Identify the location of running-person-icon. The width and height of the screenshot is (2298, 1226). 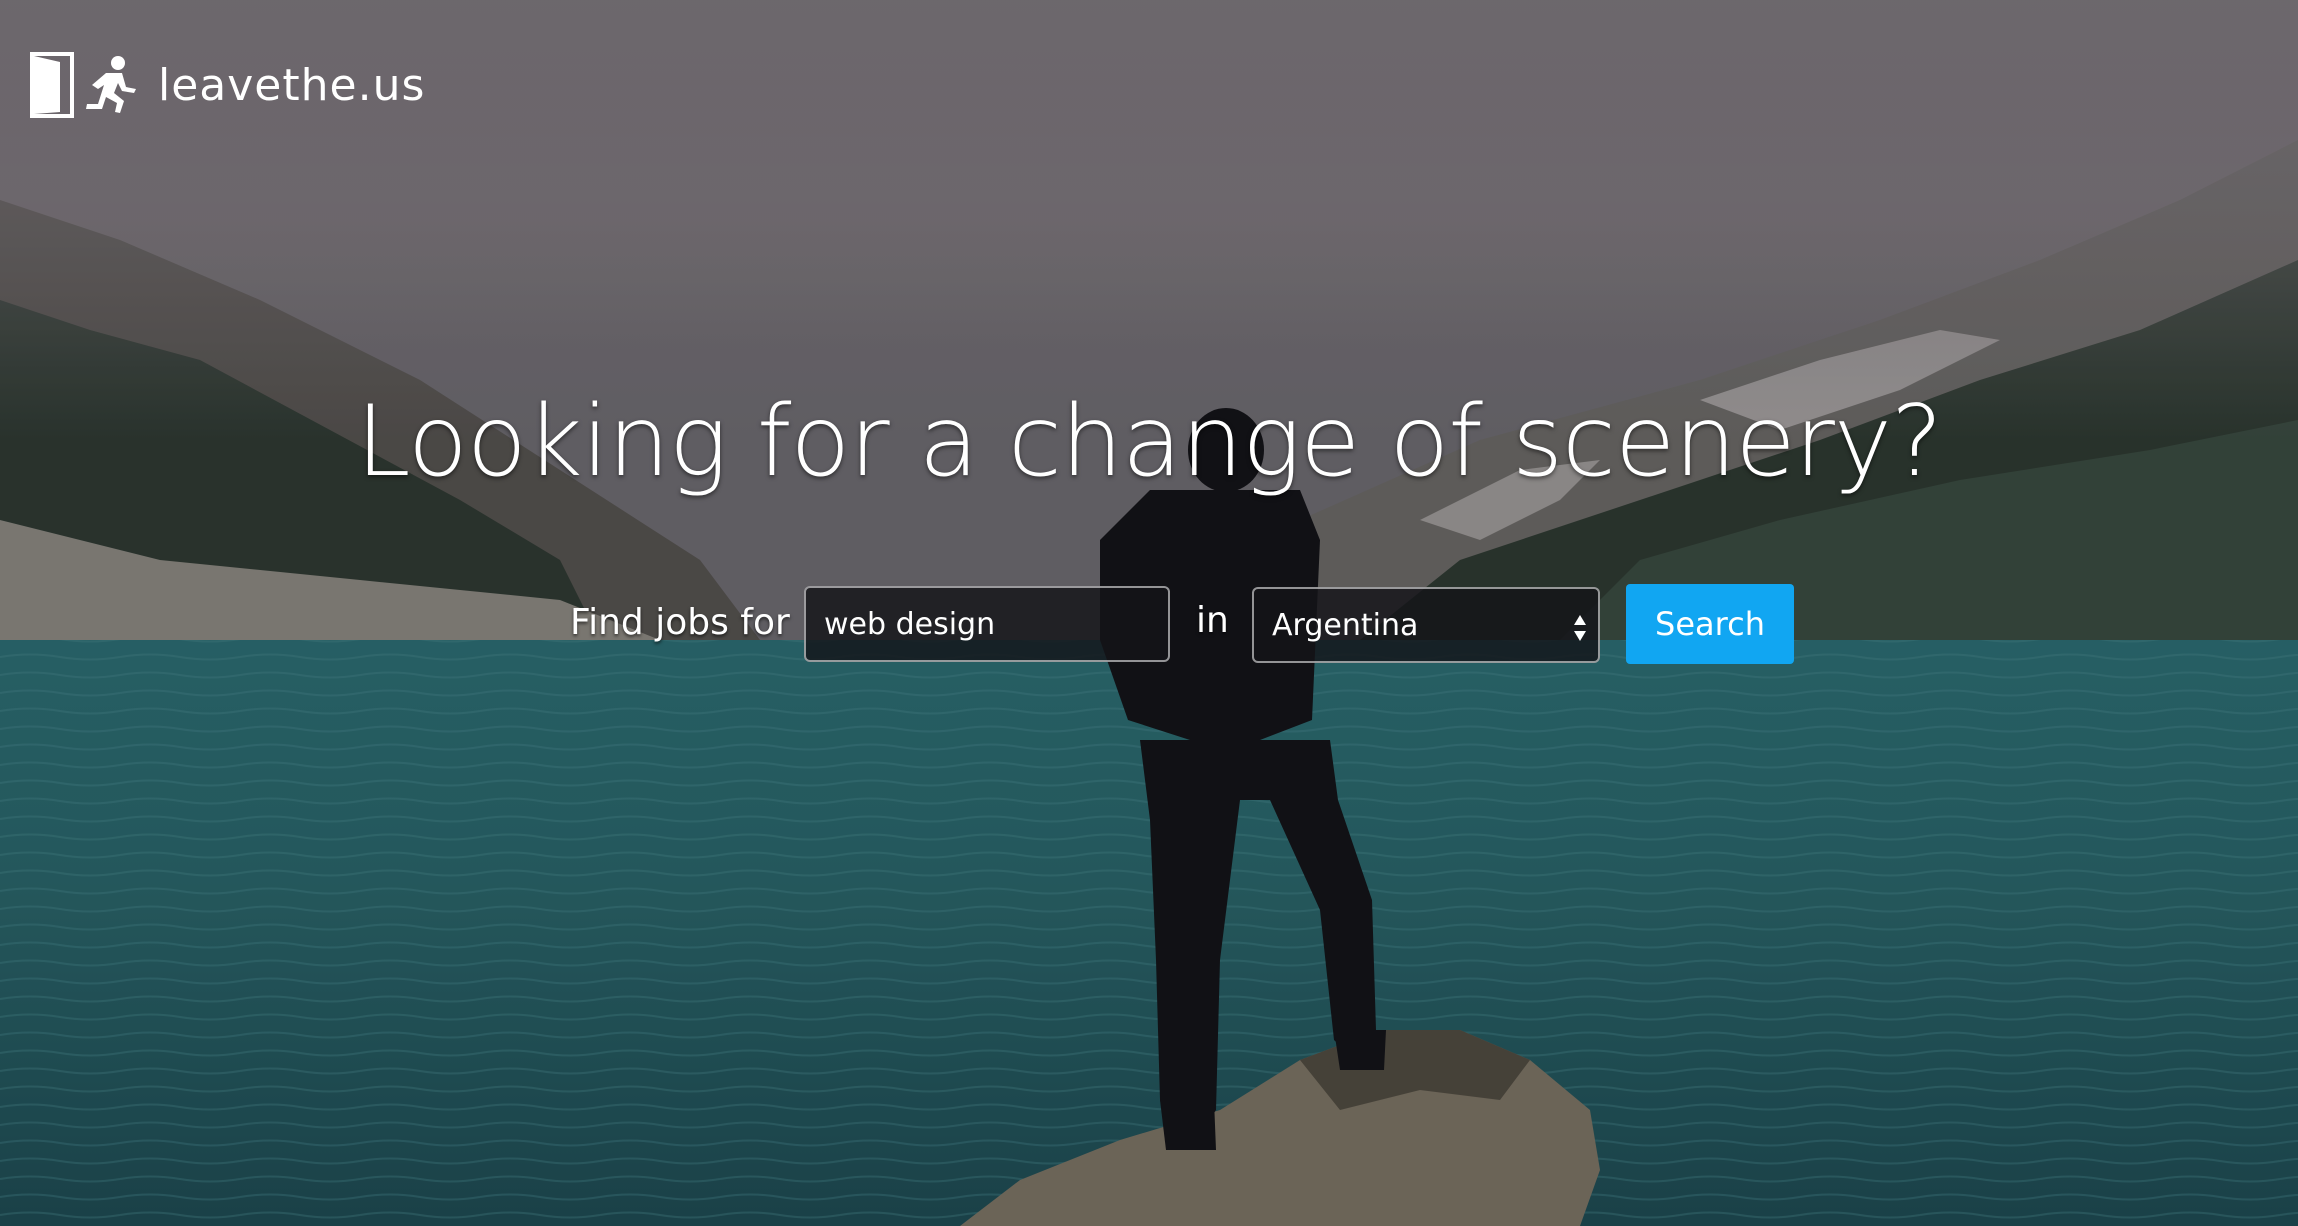
(111, 84).